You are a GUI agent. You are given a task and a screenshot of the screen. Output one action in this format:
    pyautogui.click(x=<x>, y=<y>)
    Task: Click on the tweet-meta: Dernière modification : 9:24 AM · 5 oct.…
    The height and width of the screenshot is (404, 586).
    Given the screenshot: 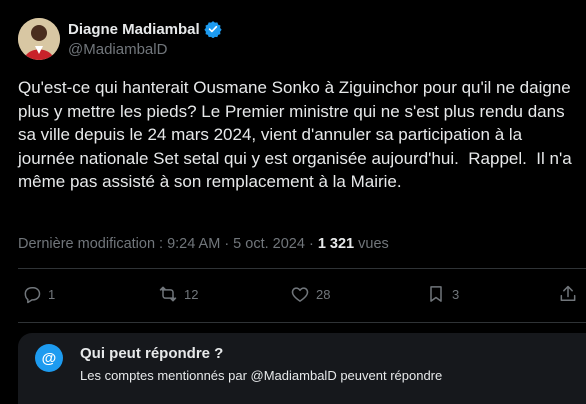 What is the action you would take?
    pyautogui.click(x=203, y=244)
    